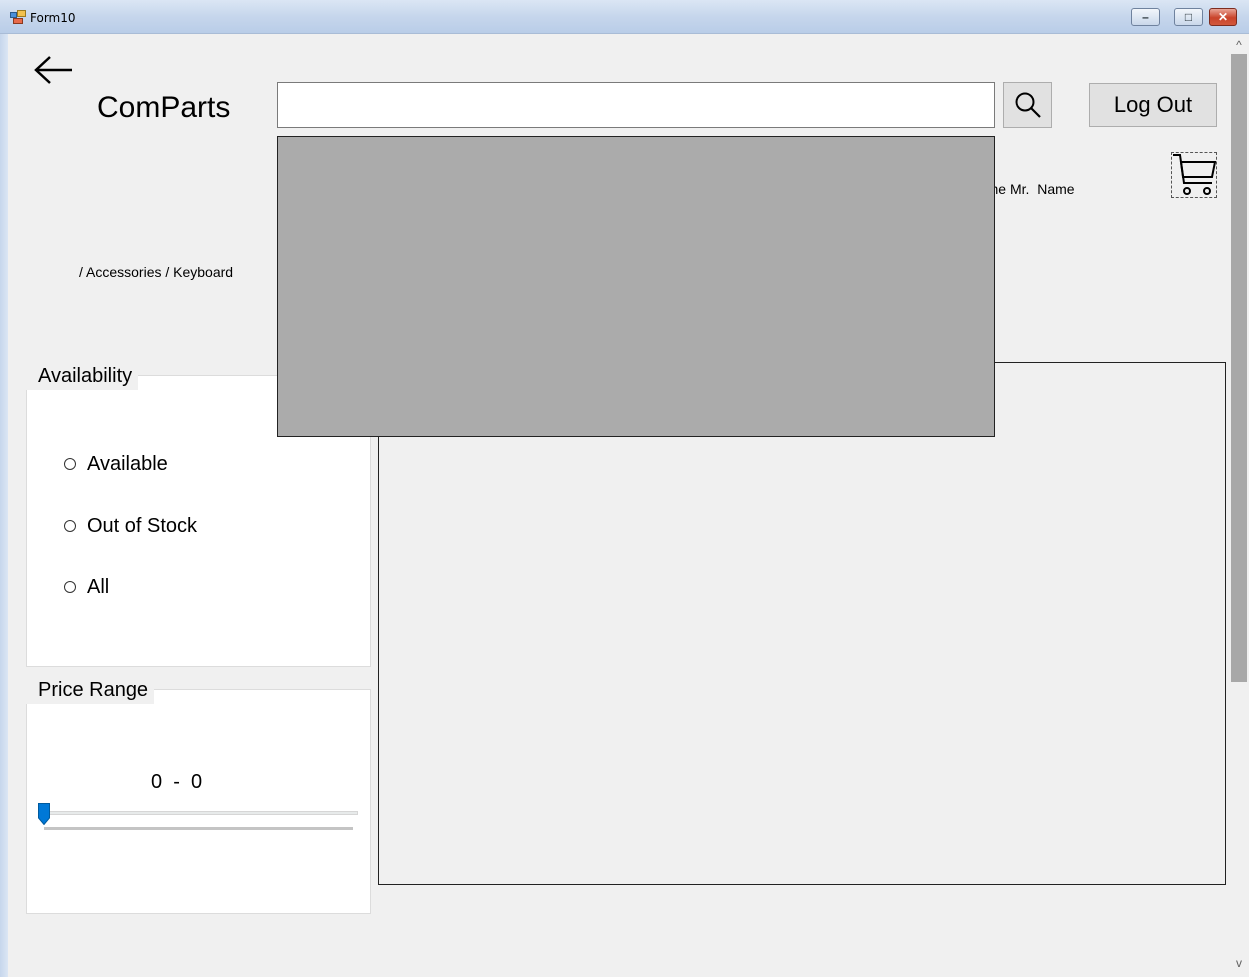  Describe the element at coordinates (156, 272) in the screenshot. I see `breadcrumb: / Accessories / Keyboard` at that location.